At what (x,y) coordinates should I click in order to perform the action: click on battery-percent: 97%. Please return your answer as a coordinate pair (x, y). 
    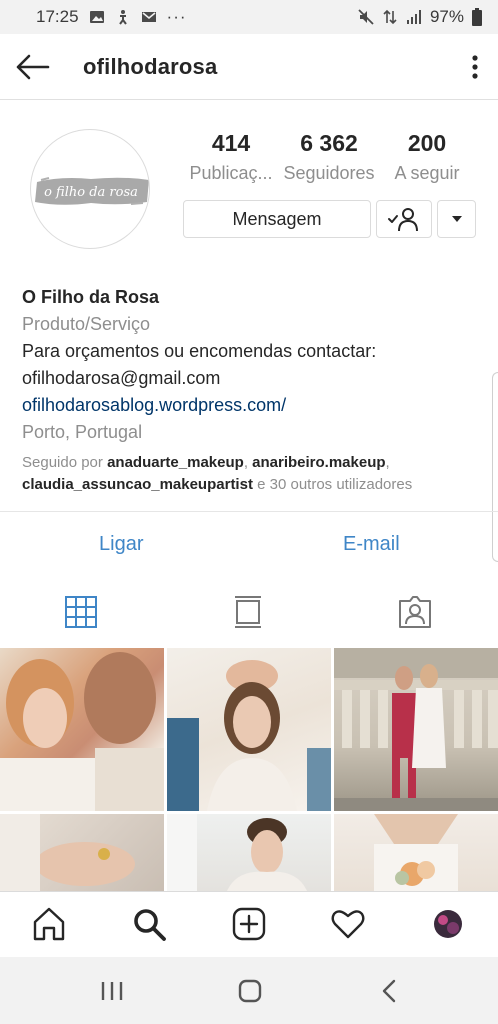
    Looking at the image, I should click on (446, 16).